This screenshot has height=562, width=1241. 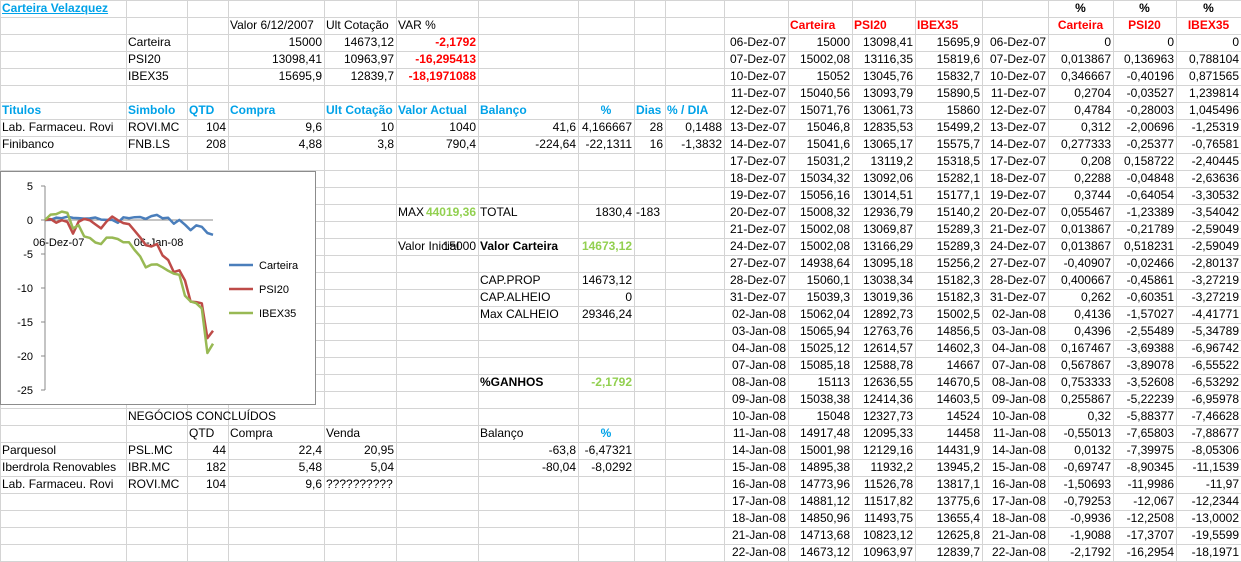 What do you see at coordinates (606, 450) in the screenshot?
I see `closed-cell: -6,47321` at bounding box center [606, 450].